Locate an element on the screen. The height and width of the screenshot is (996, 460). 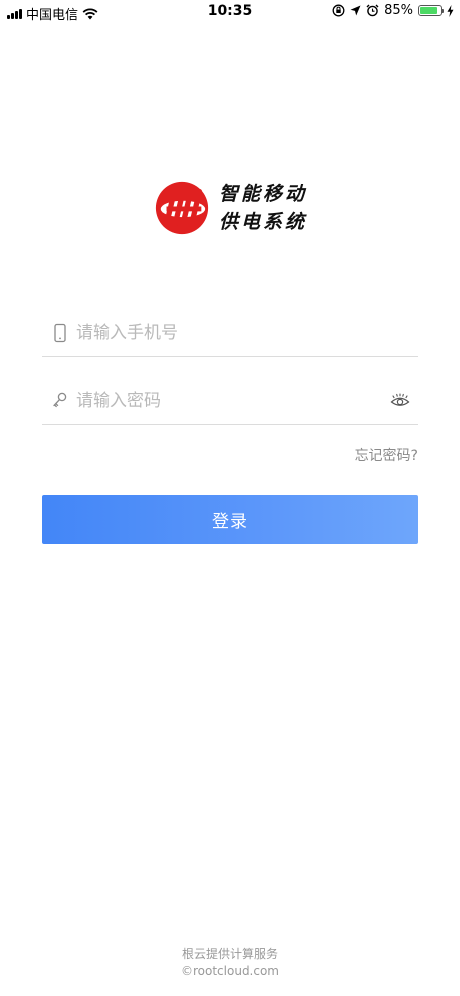
location-icon is located at coordinates (355, 10).